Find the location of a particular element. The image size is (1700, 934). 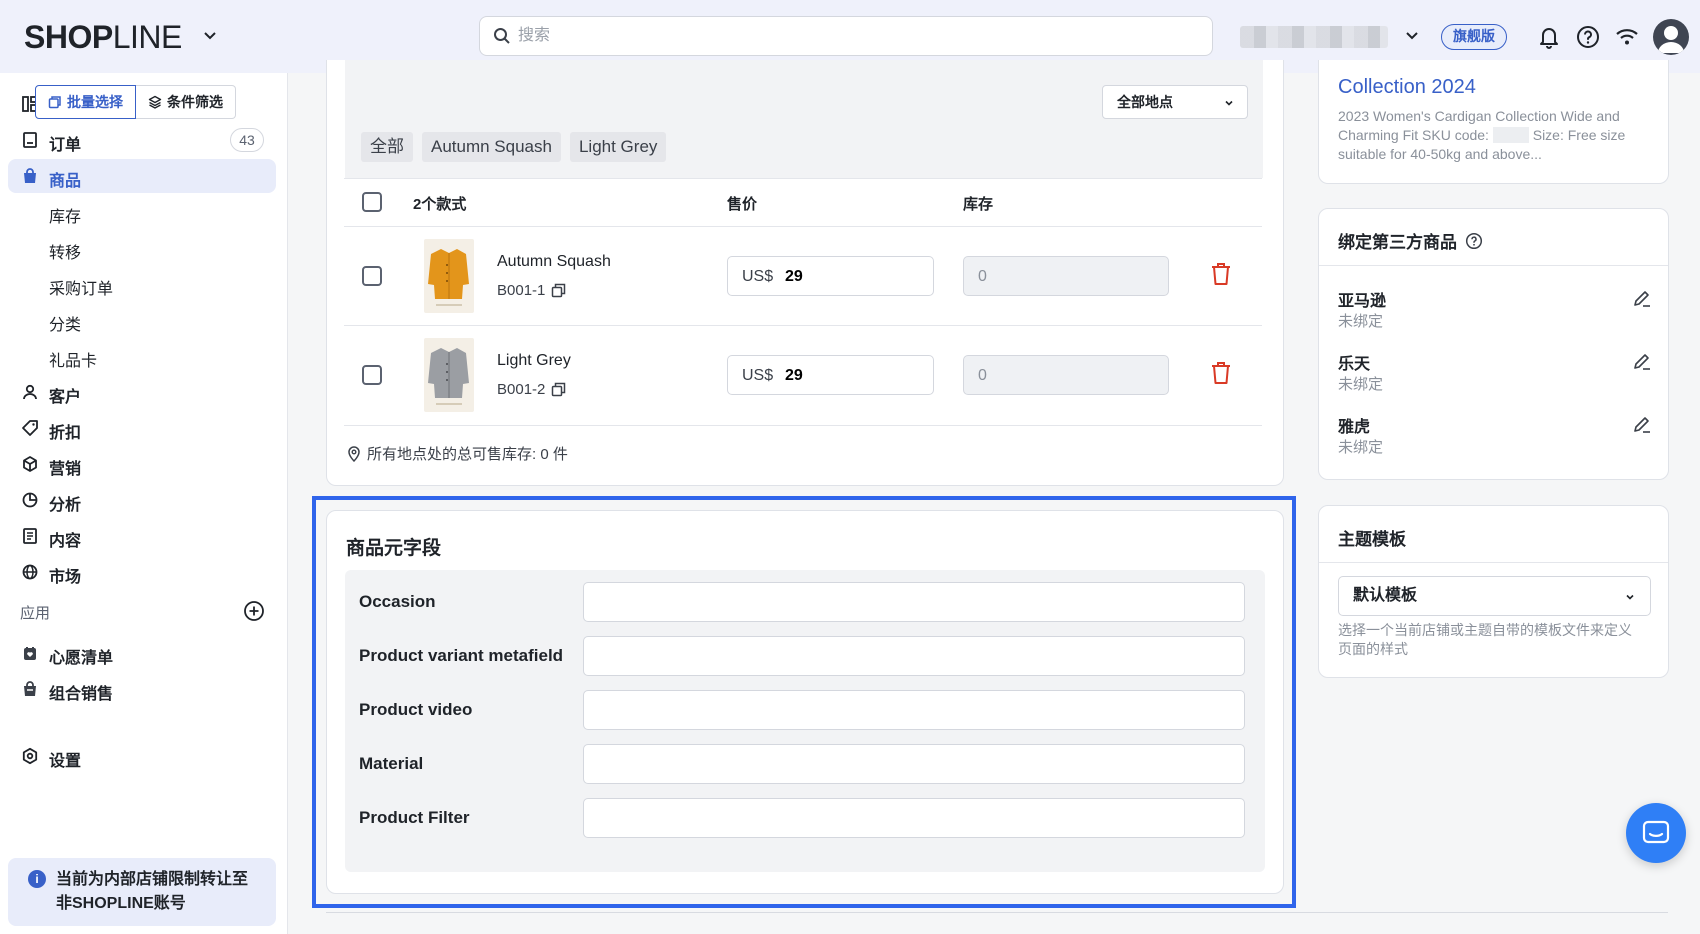

wifi-icon is located at coordinates (1627, 37).